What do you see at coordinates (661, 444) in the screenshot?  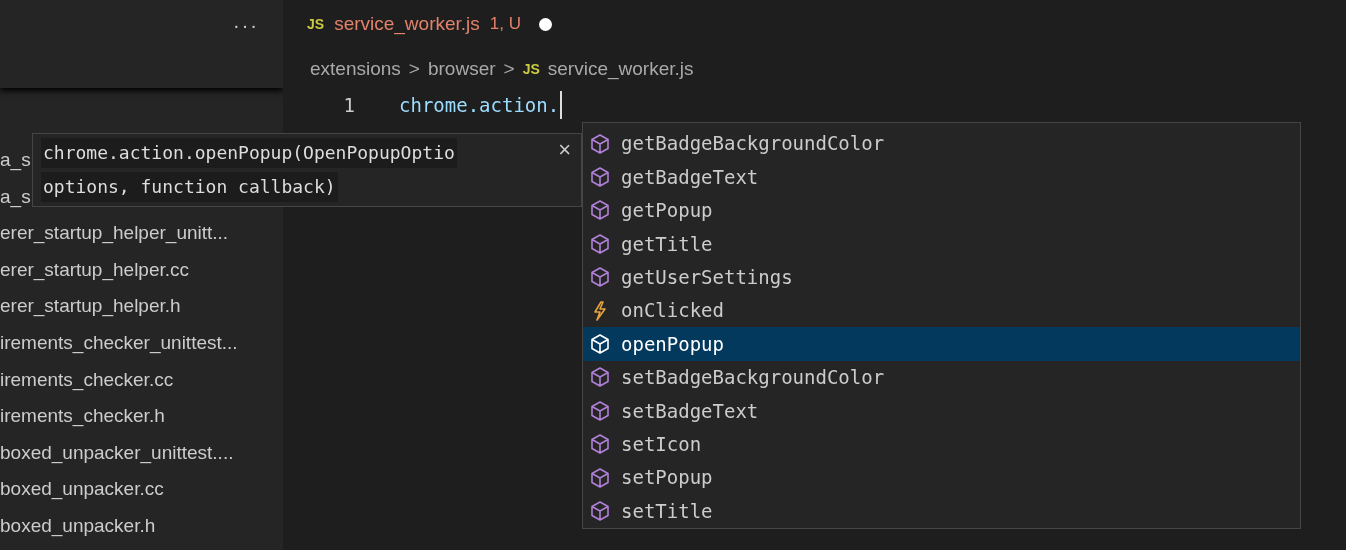 I see `suggestion-label: setIcon` at bounding box center [661, 444].